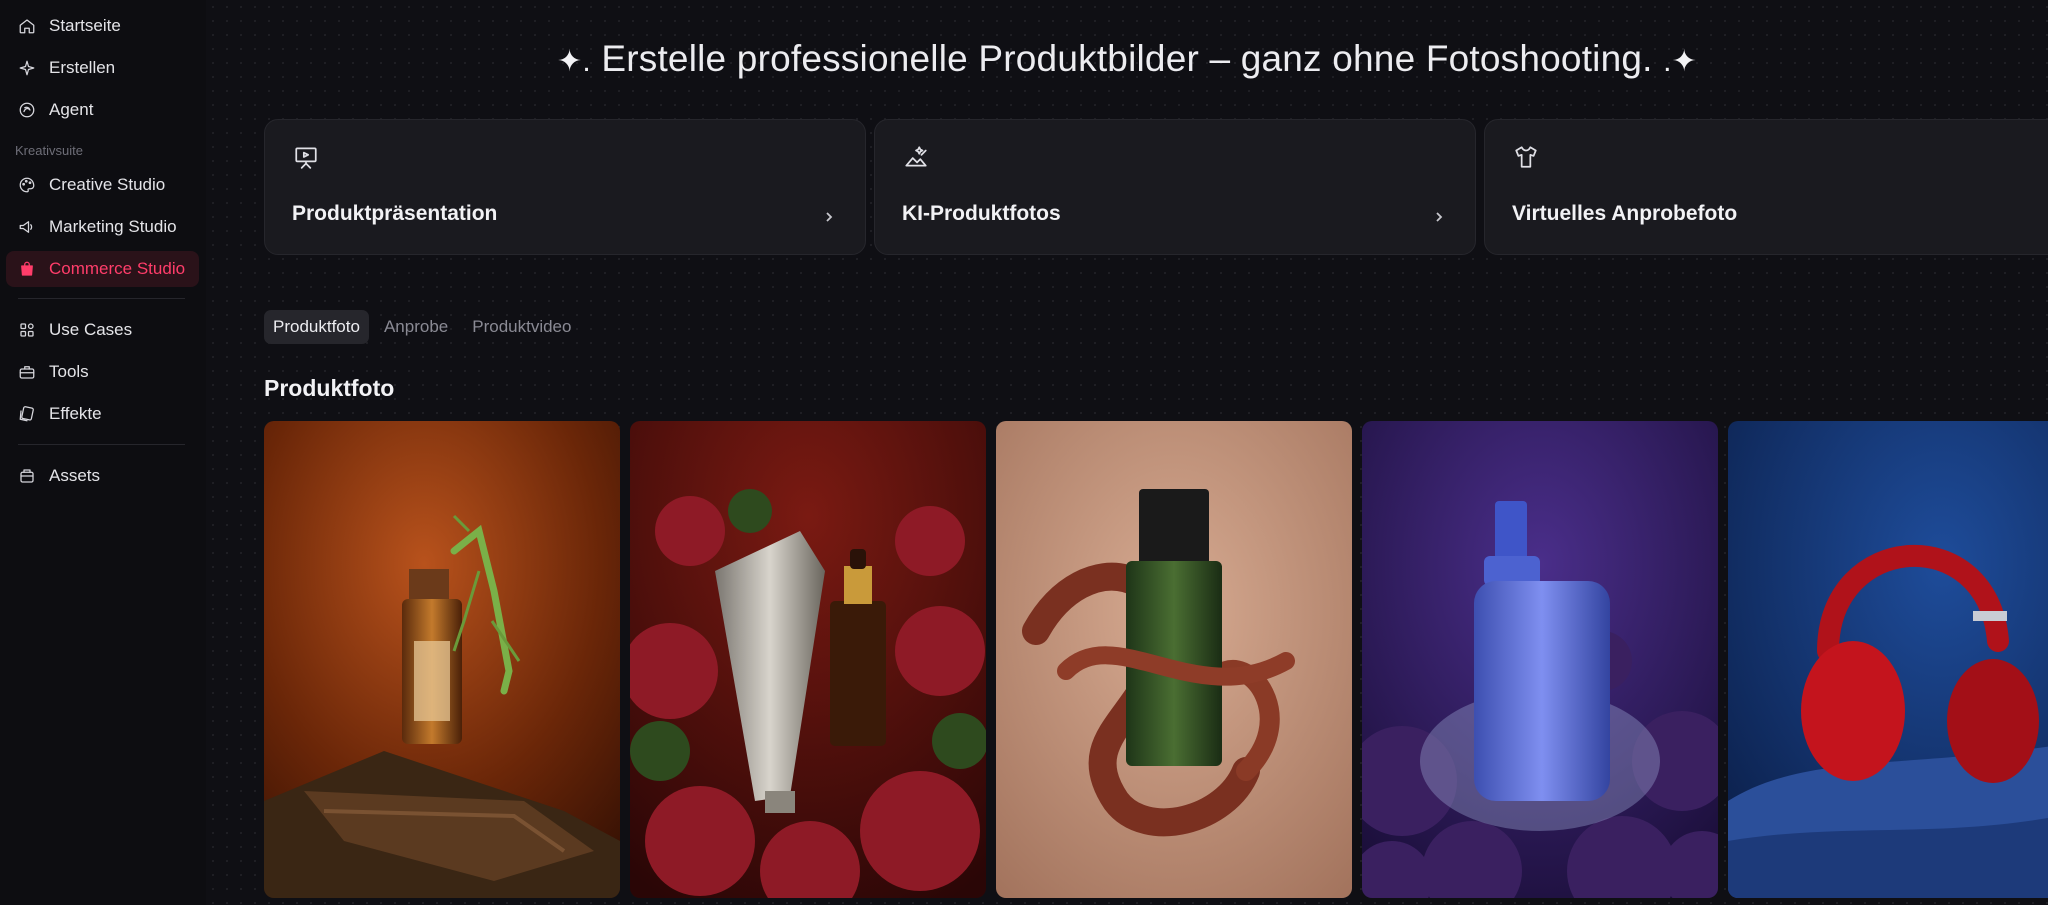 The height and width of the screenshot is (905, 2048). Describe the element at coordinates (27, 185) in the screenshot. I see `palette-icon` at that location.